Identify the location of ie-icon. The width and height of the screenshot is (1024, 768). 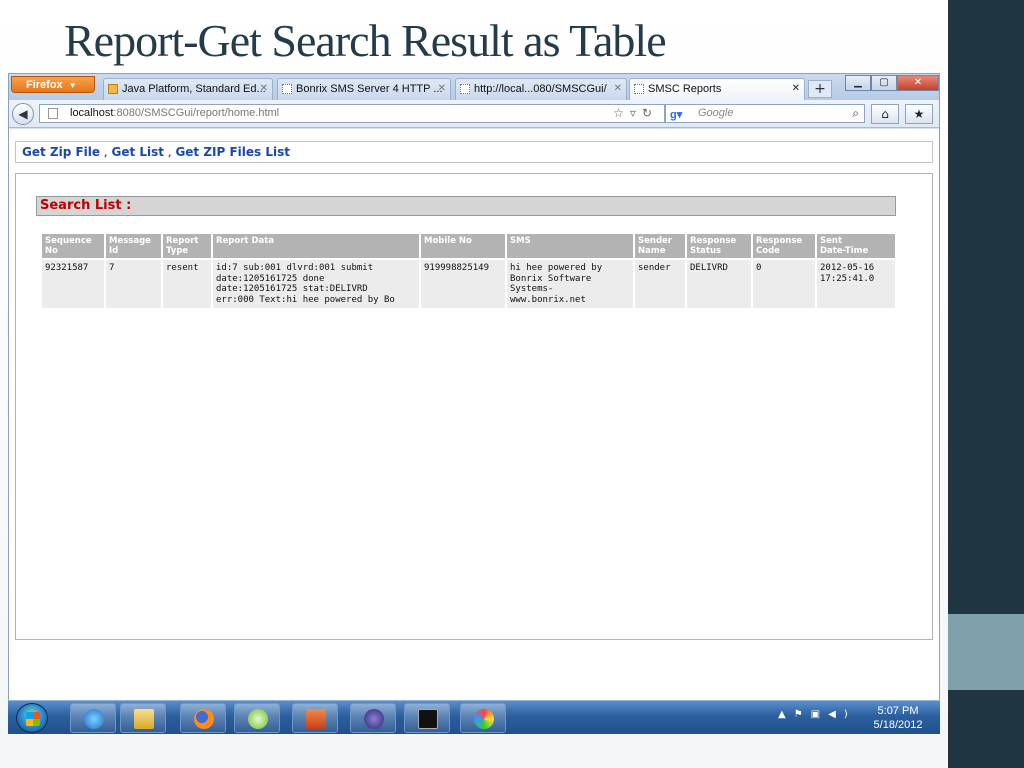
(94, 719).